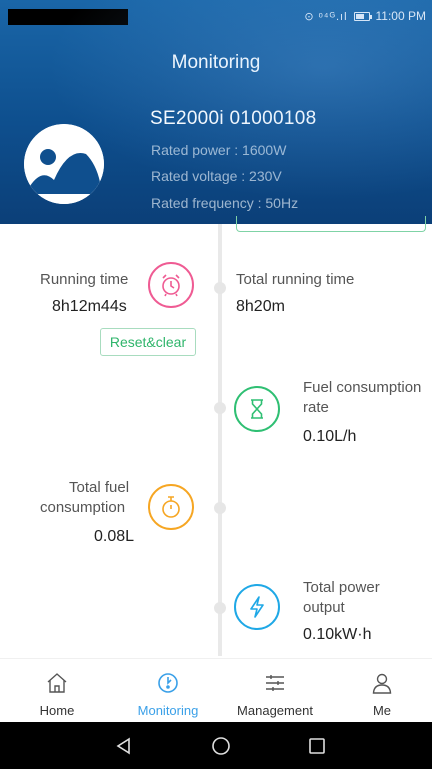 This screenshot has height=769, width=432. Describe the element at coordinates (84, 279) in the screenshot. I see `running-time-label: Running time` at that location.